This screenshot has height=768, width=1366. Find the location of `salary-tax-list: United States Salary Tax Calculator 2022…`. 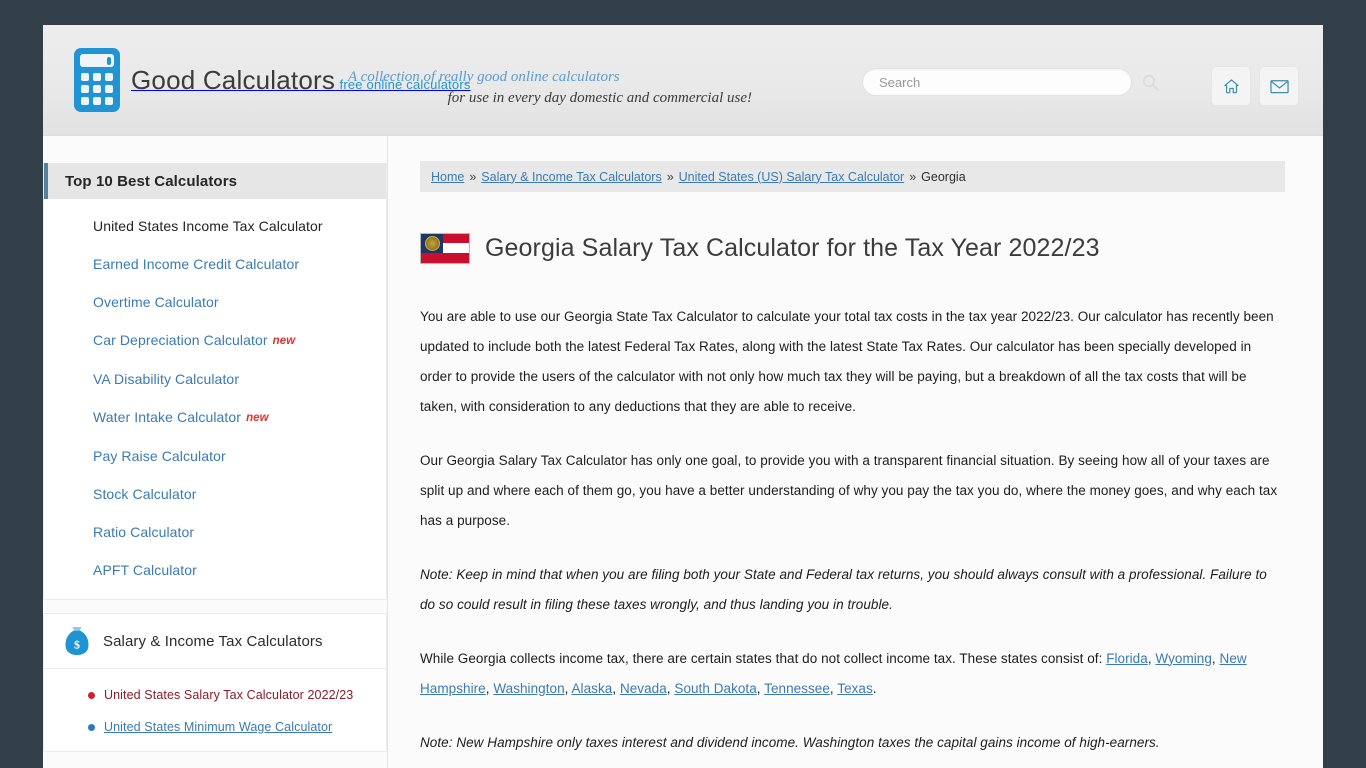

salary-tax-list: United States Salary Tax Calculator 2022… is located at coordinates (215, 710).